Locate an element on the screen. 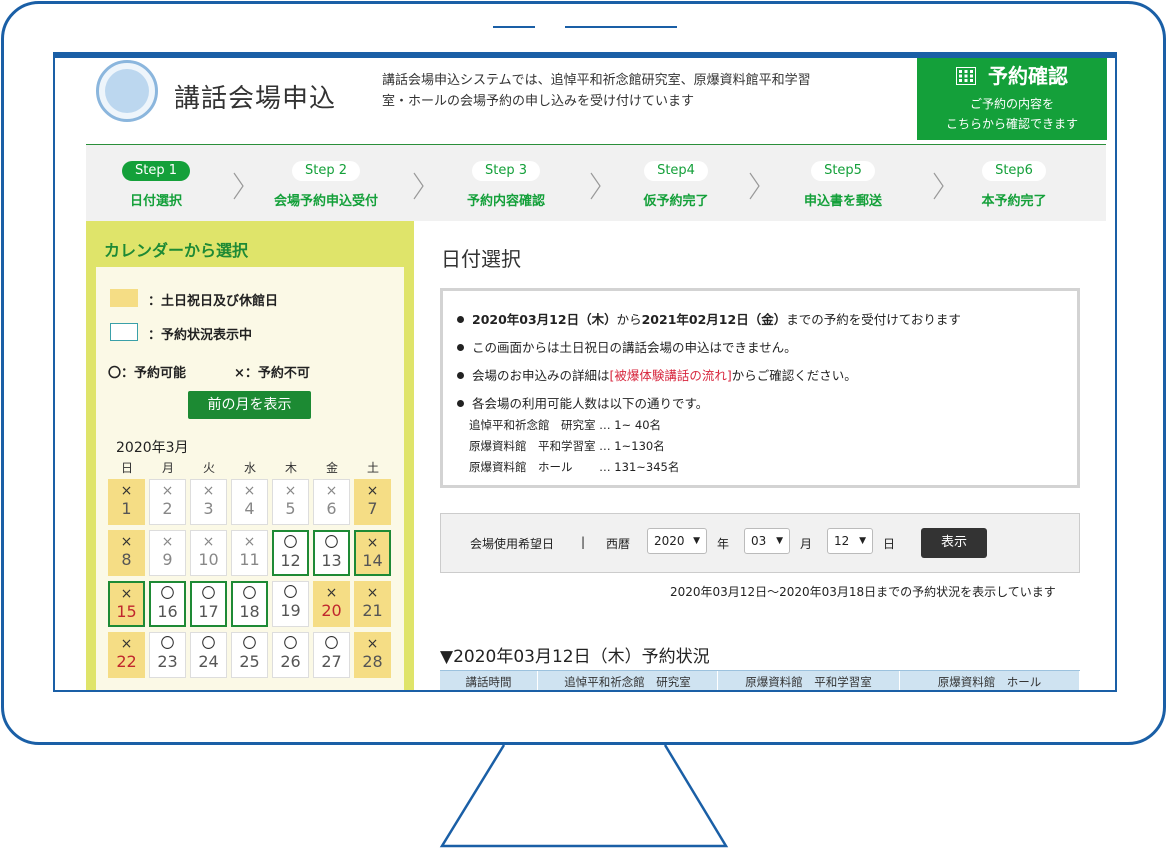 The height and width of the screenshot is (848, 1170). calendar-day-17: 〇 17 is located at coordinates (208, 604).